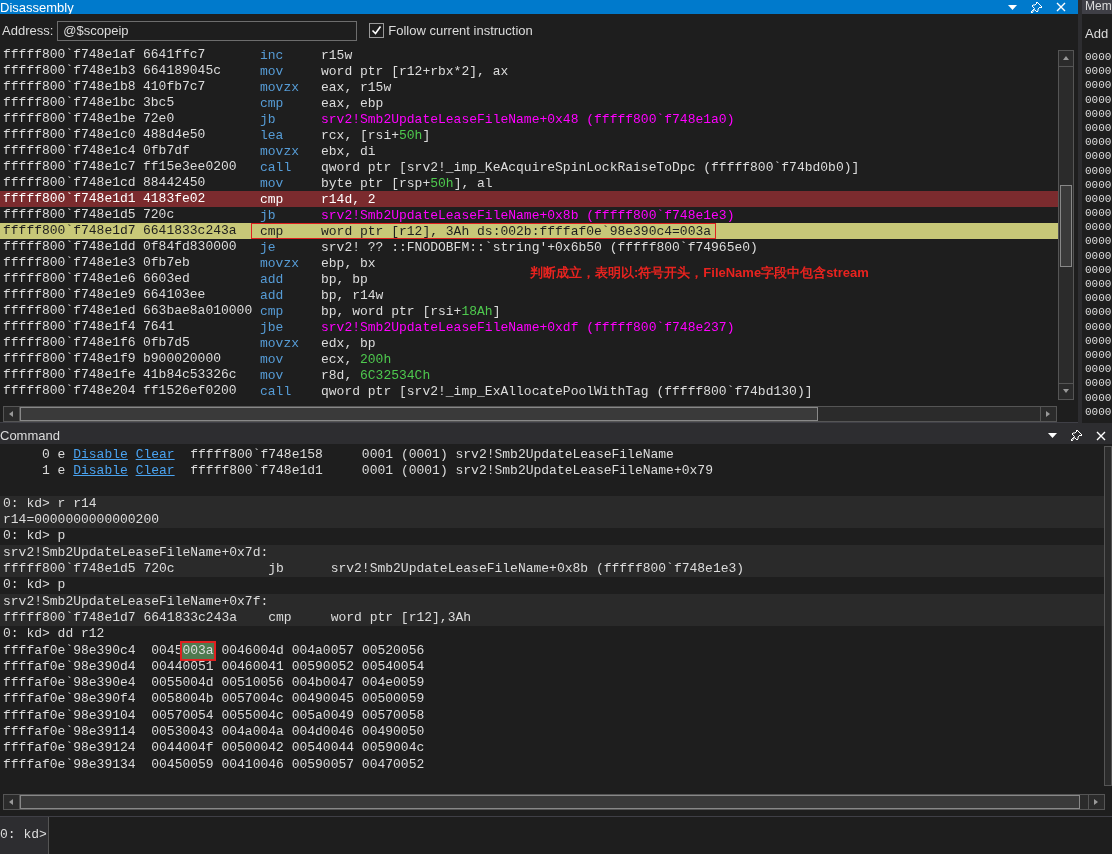 The width and height of the screenshot is (1112, 854). I want to click on operand-text: bp, word ptr [rsi+18Ah], so click(411, 311).